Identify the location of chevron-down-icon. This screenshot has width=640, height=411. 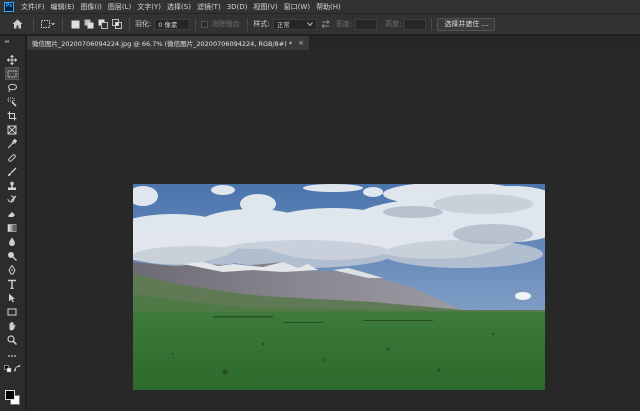
(309, 24).